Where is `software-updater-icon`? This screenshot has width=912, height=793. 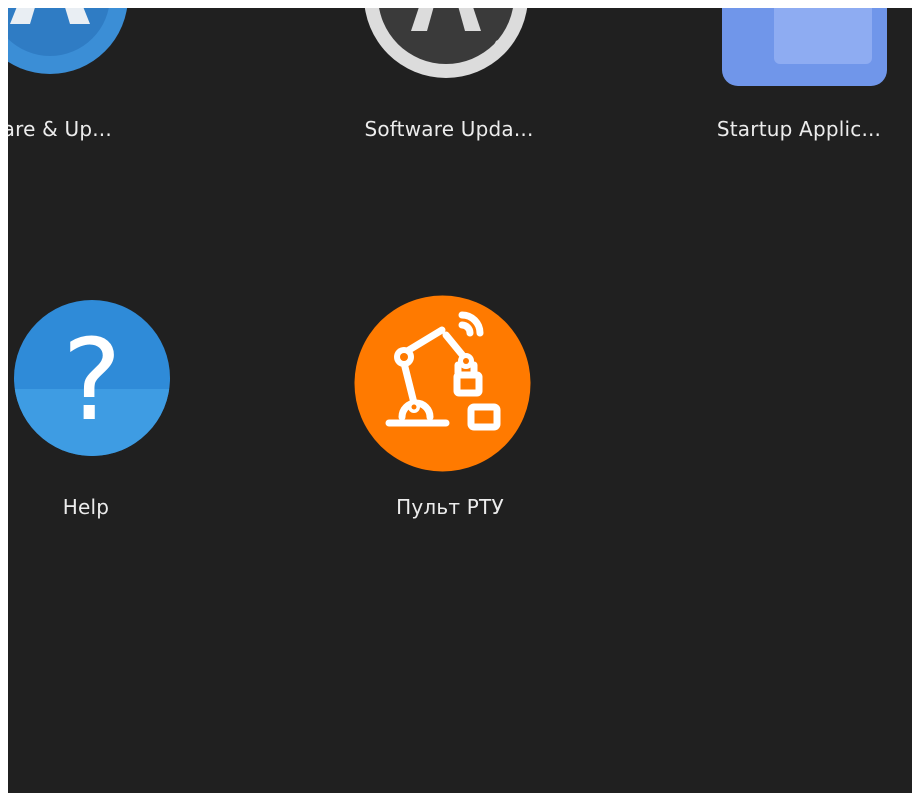
software-updater-icon is located at coordinates (446, 44).